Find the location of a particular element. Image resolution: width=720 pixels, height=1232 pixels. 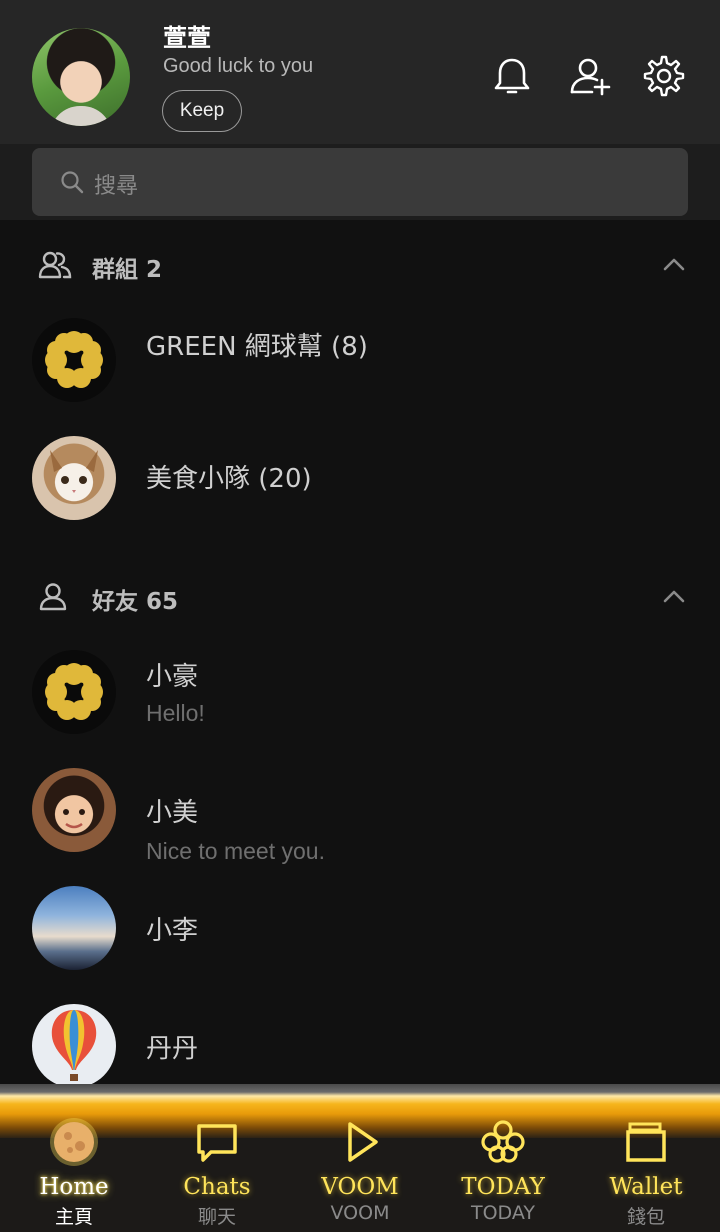

tab-today-label: TODAY is located at coordinates (503, 1187).